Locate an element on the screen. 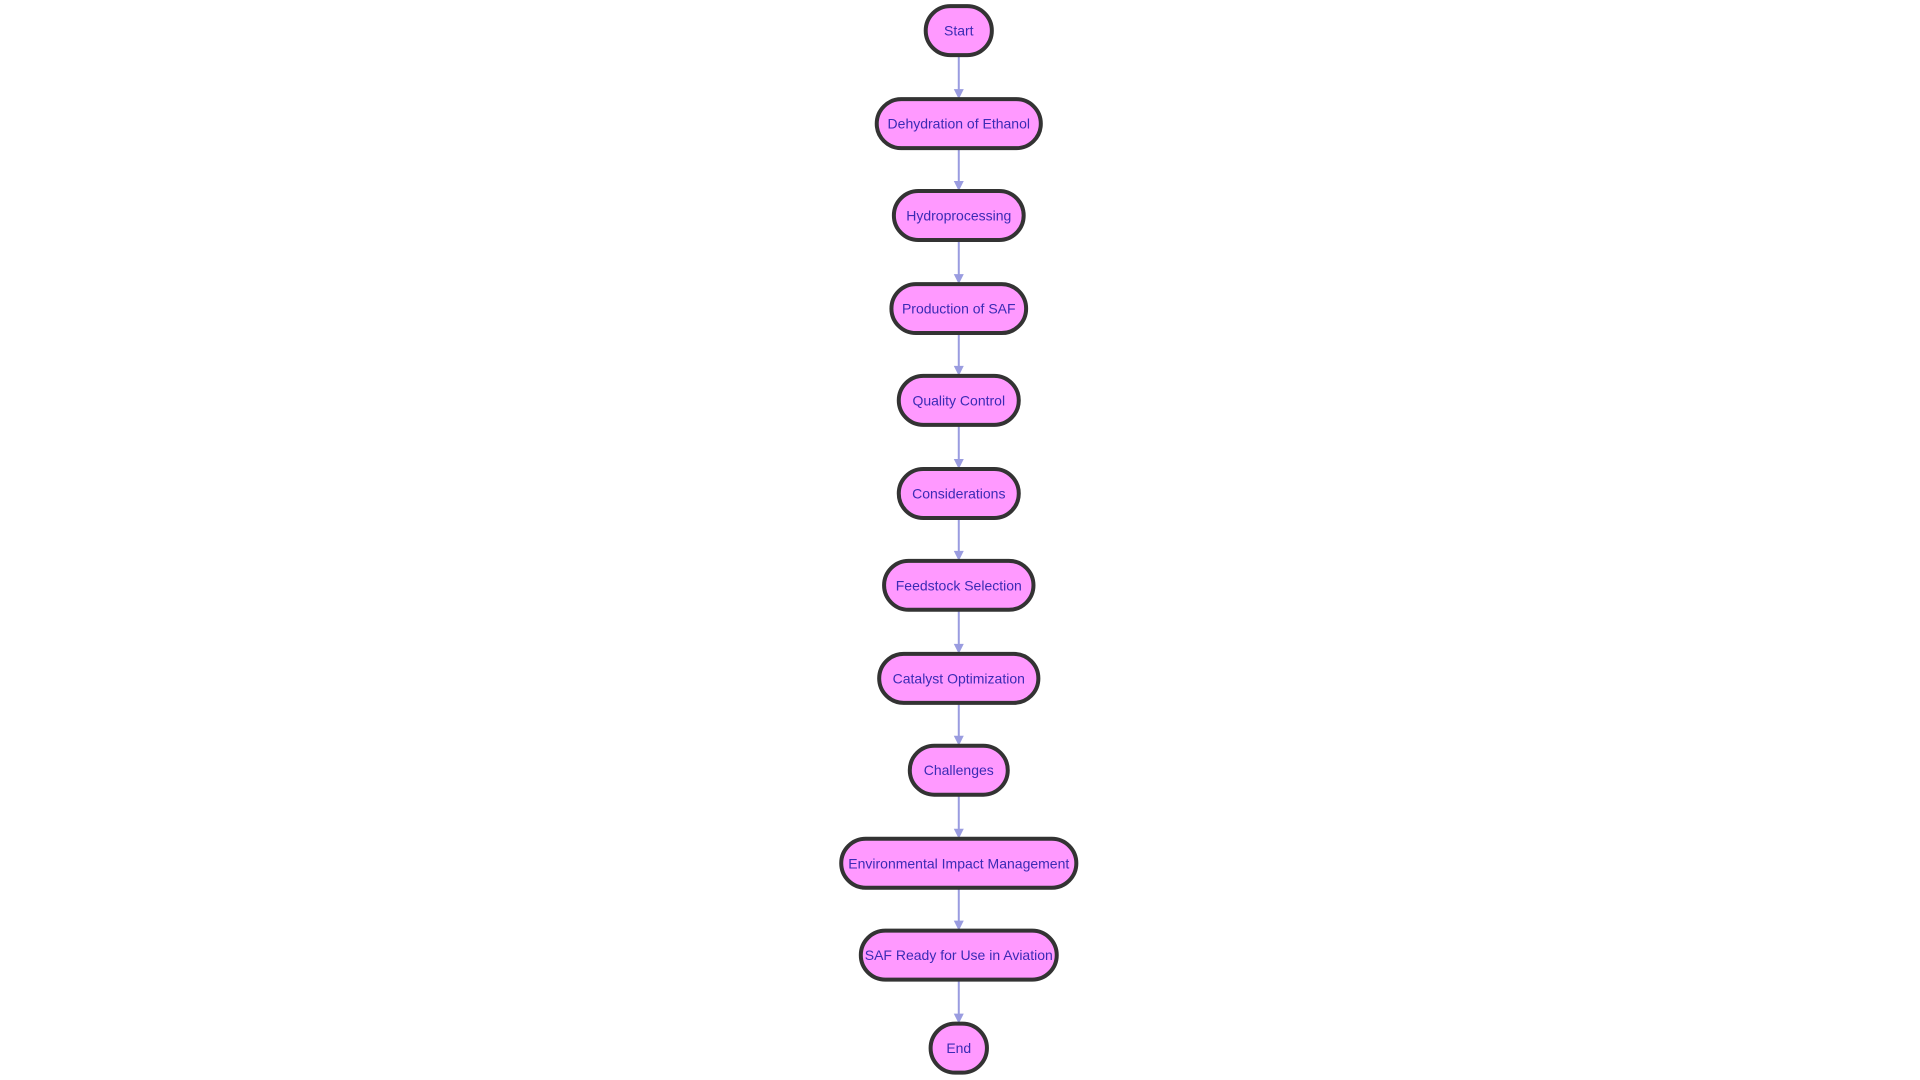 Image resolution: width=1920 pixels, height=1080 pixels. edge-quality-to-considerations is located at coordinates (958, 446).